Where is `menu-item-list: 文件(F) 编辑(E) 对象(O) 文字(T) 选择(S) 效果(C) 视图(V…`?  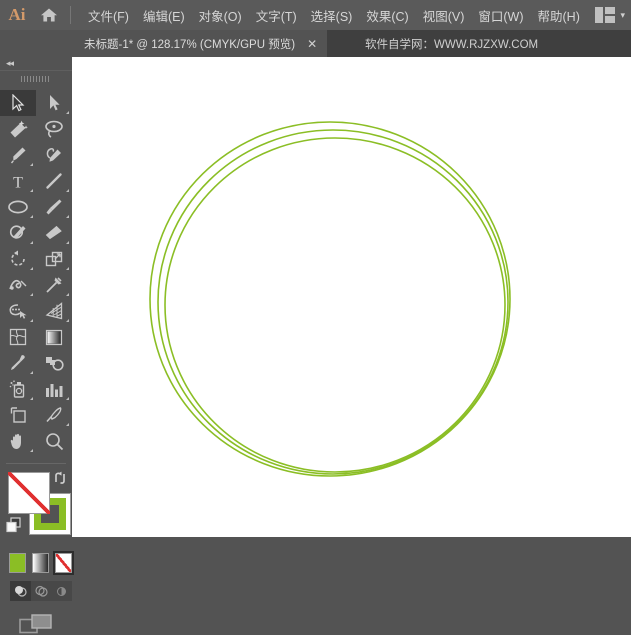
menu-item-list: 文件(F) 编辑(E) 对象(O) 文字(T) 选择(S) 效果(C) 视图(V… is located at coordinates (334, 15).